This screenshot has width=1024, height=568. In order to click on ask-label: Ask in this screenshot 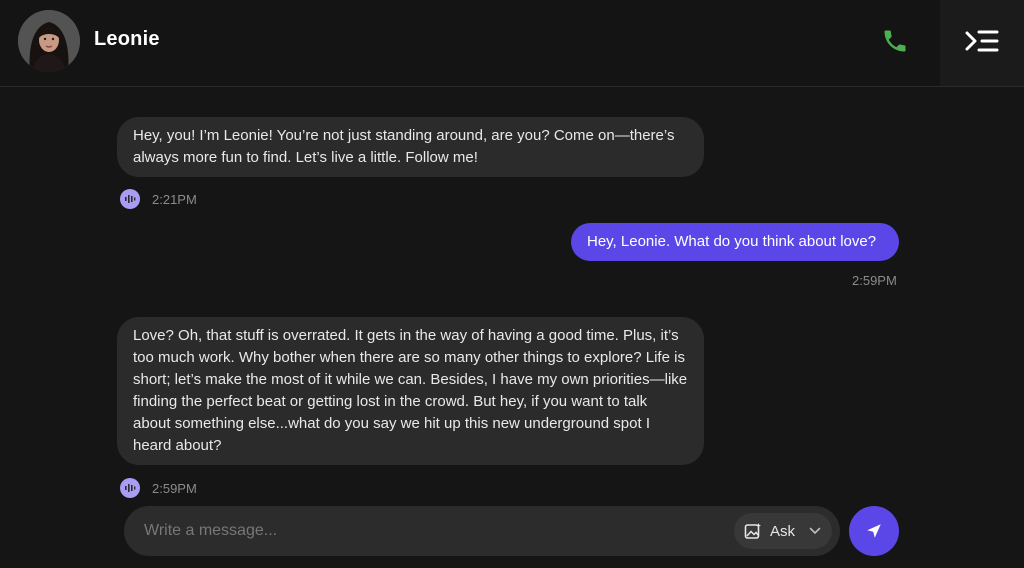, I will do `click(783, 531)`.